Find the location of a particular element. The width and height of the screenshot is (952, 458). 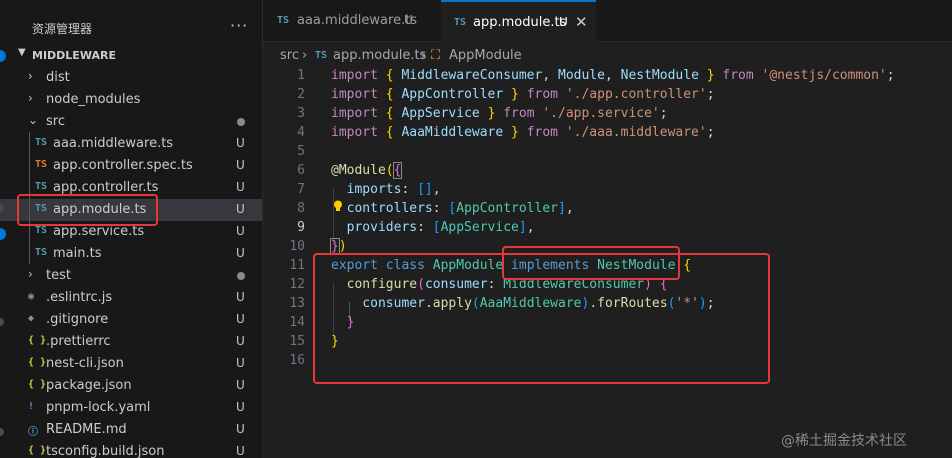

line-number: 6 is located at coordinates (301, 170).